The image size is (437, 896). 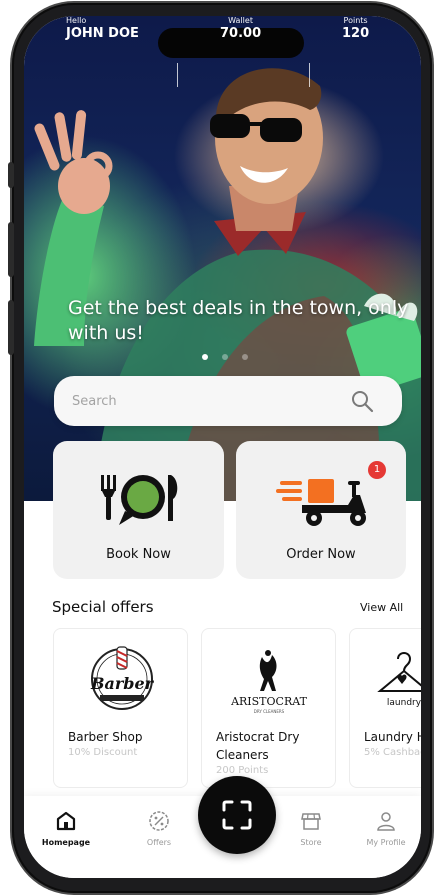 I want to click on nav-label: Store, so click(x=311, y=842).